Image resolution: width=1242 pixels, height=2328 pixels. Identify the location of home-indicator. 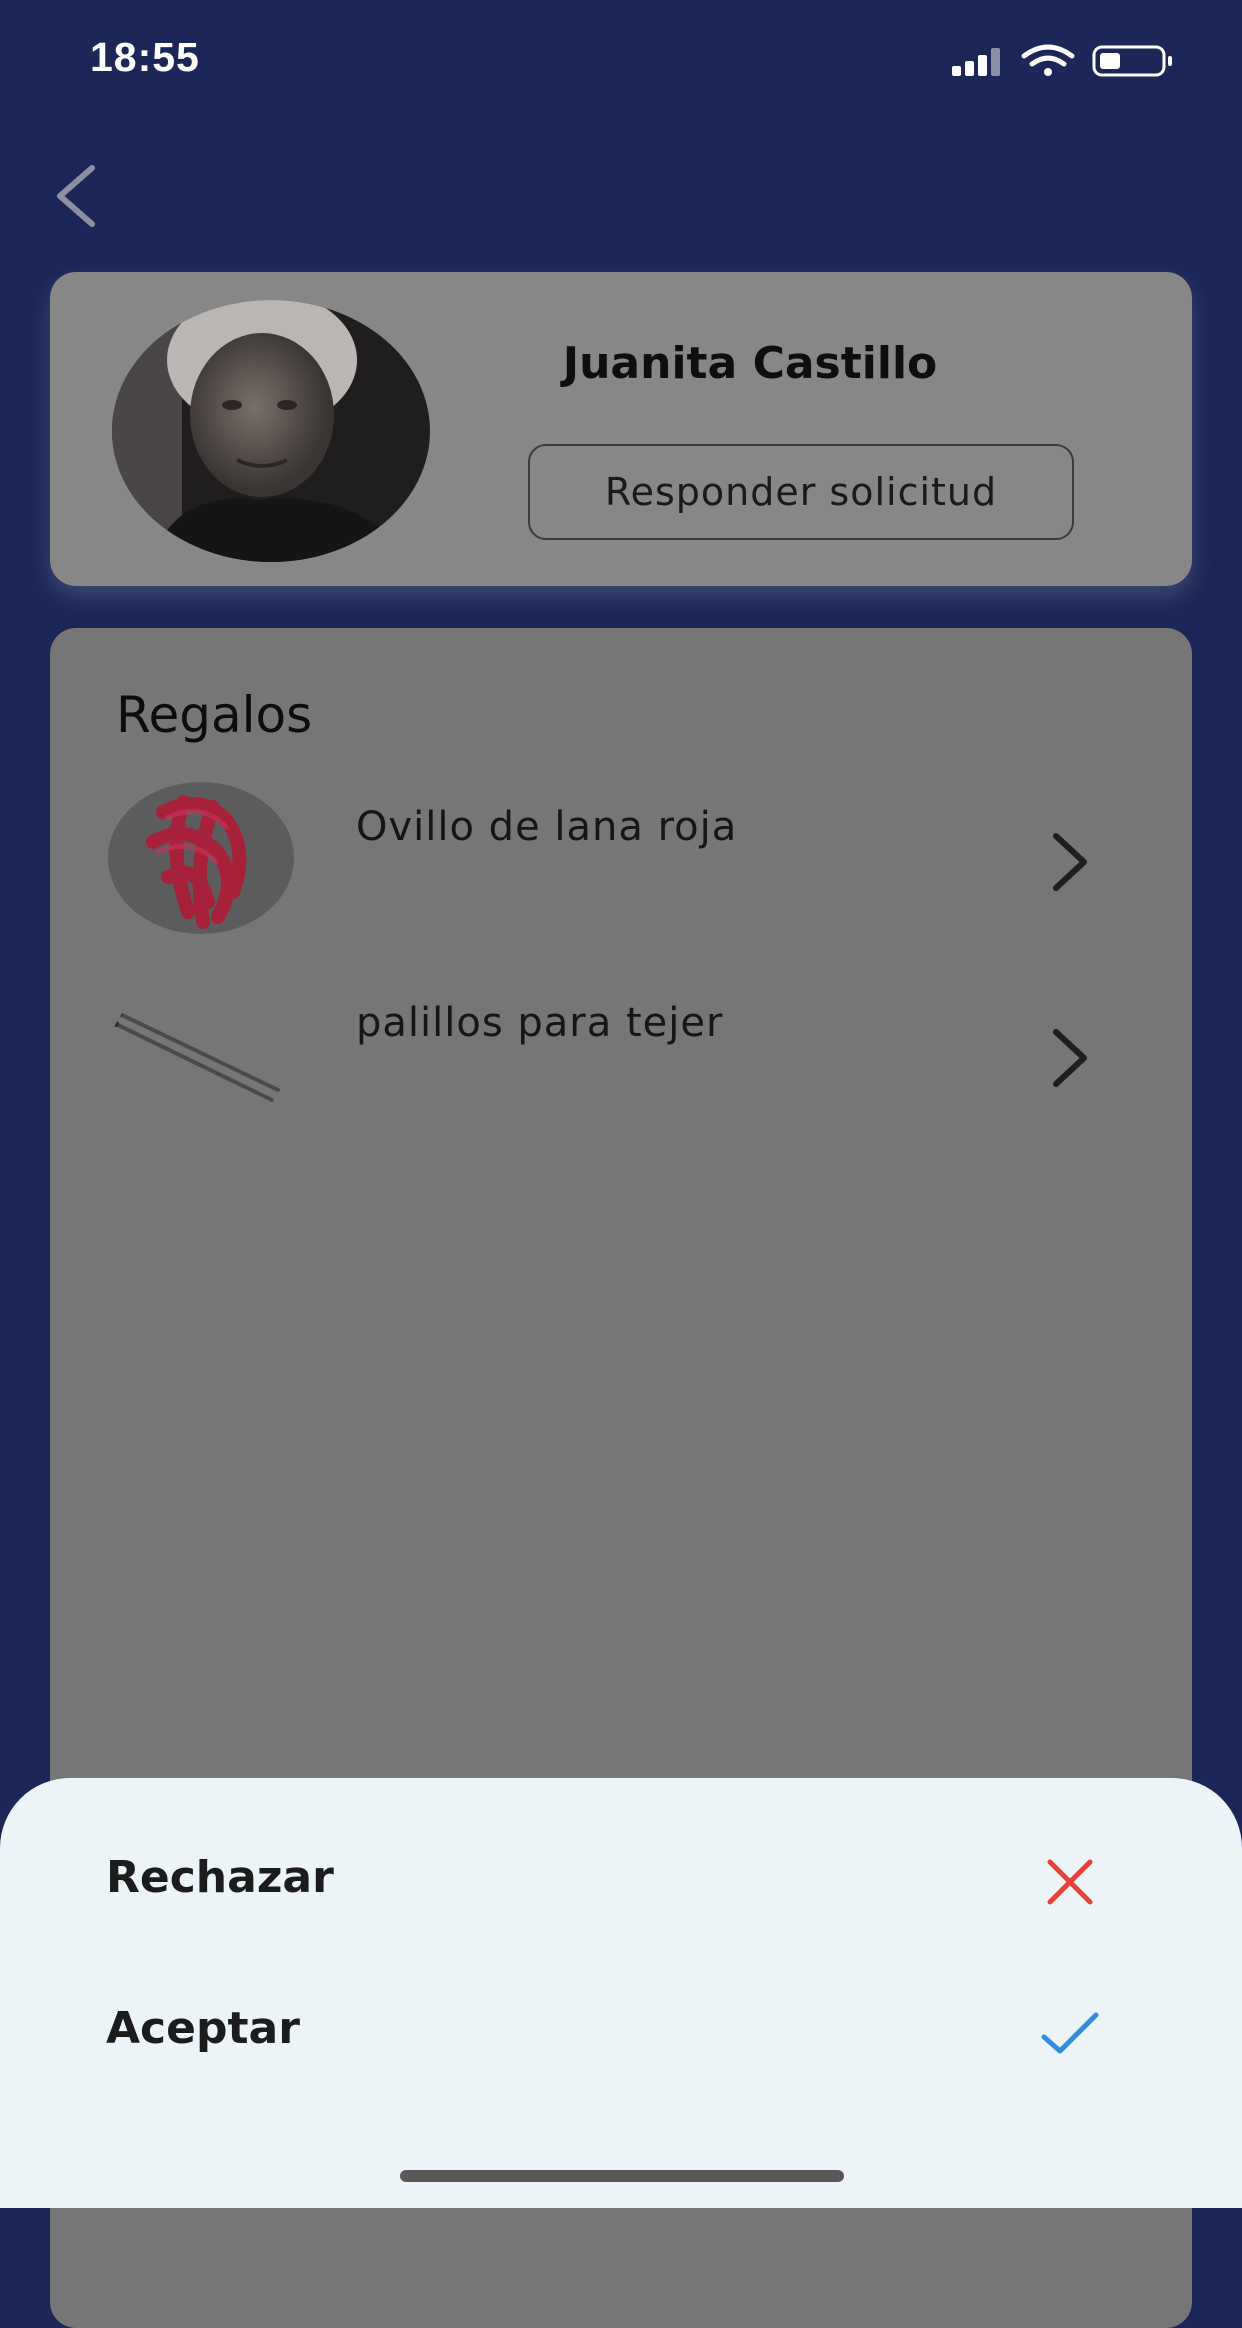
(622, 2176).